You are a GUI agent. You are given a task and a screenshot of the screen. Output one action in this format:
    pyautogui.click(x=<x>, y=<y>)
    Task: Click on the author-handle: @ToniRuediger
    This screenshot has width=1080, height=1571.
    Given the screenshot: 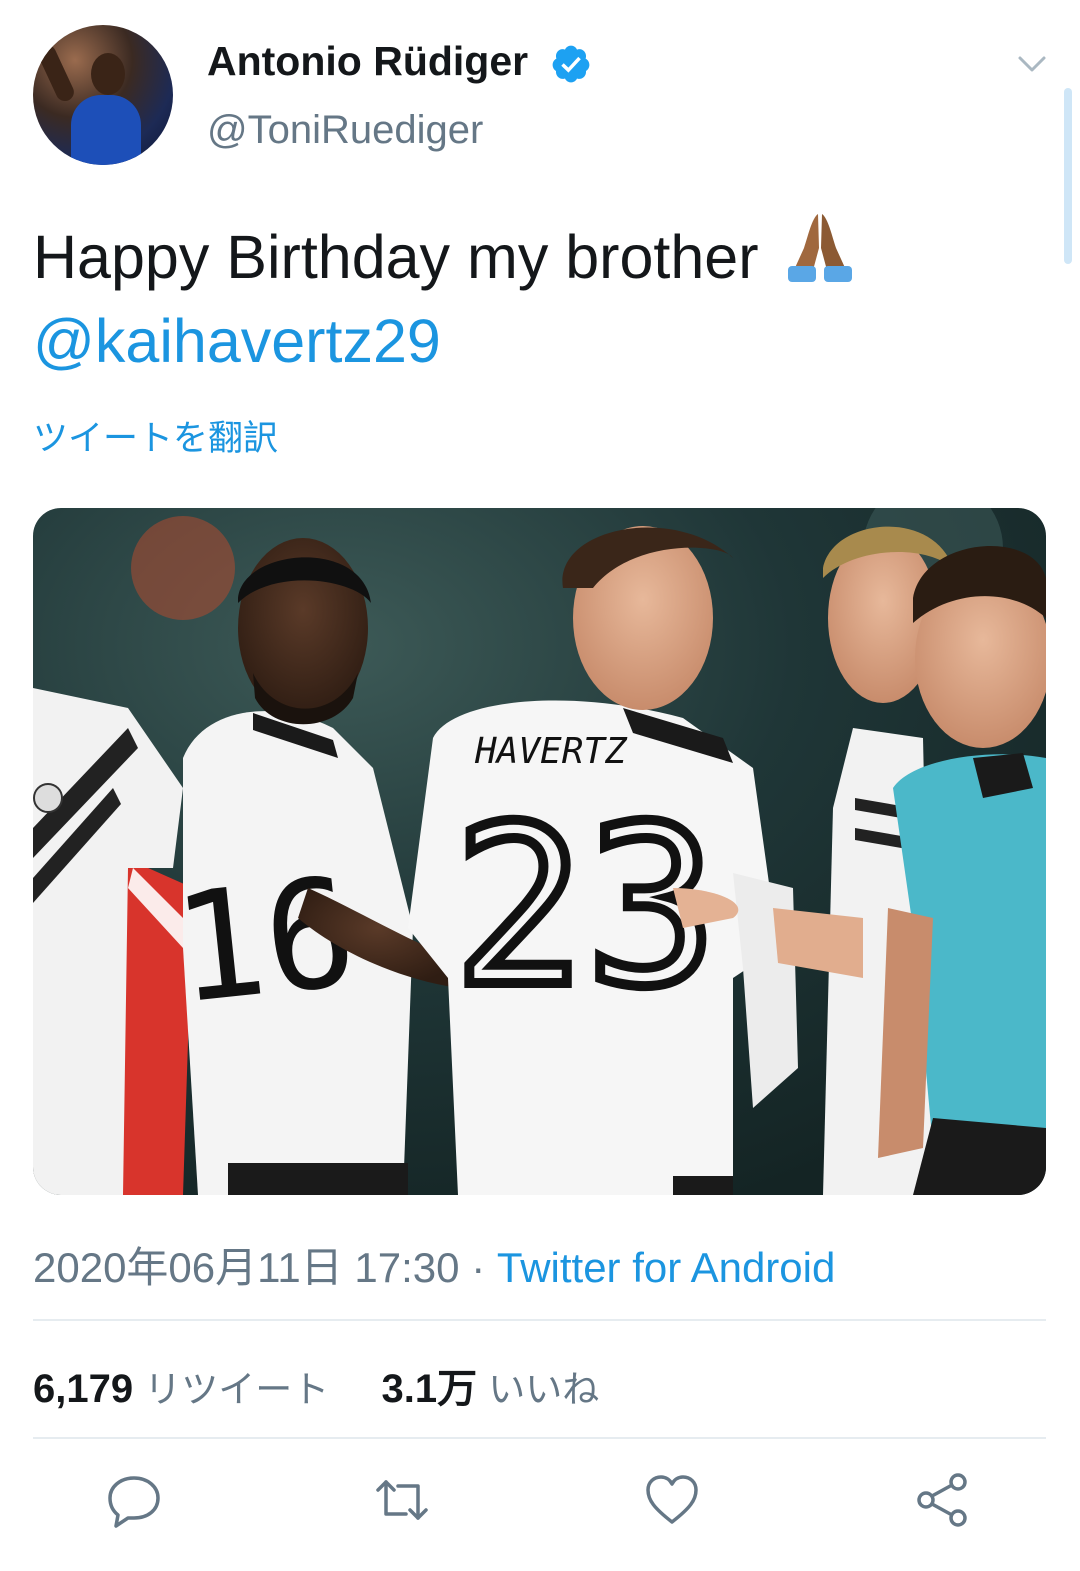 What is the action you would take?
    pyautogui.click(x=345, y=130)
    